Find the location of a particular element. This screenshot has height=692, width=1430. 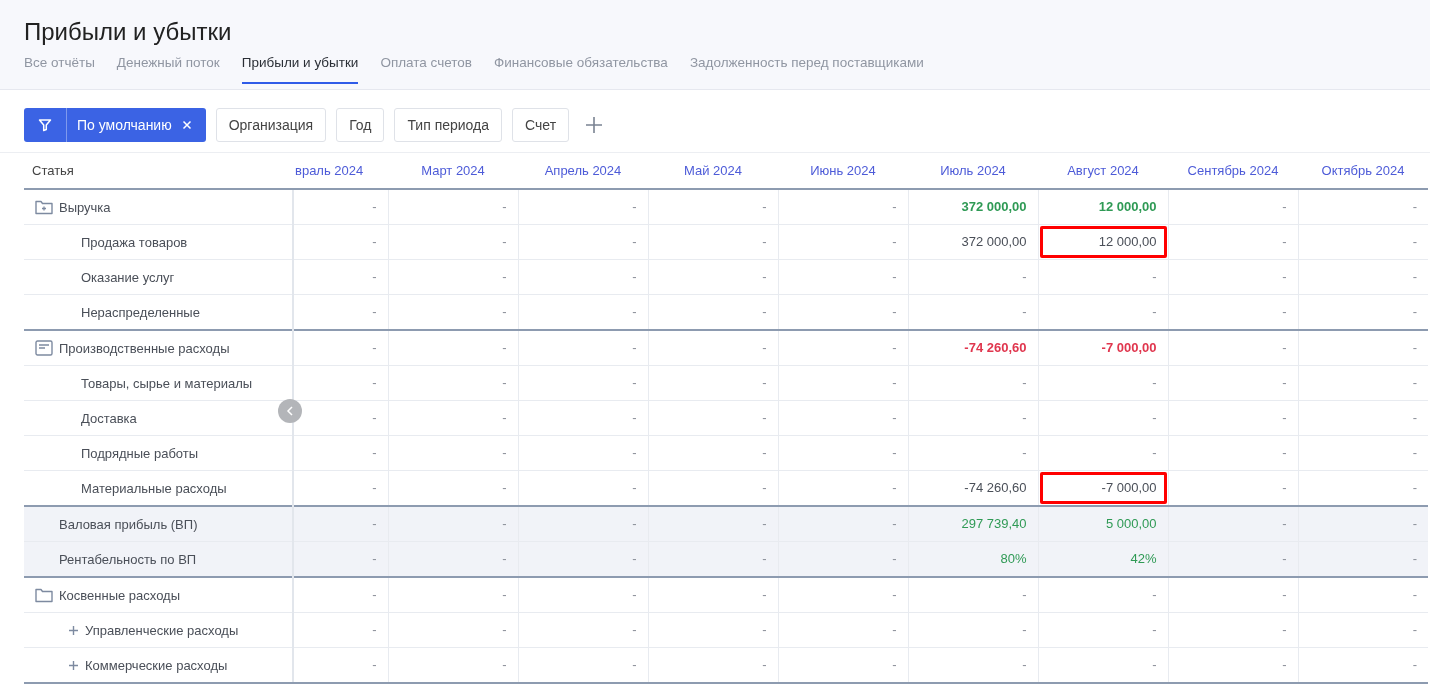

filter-chip: Организация is located at coordinates (271, 125).